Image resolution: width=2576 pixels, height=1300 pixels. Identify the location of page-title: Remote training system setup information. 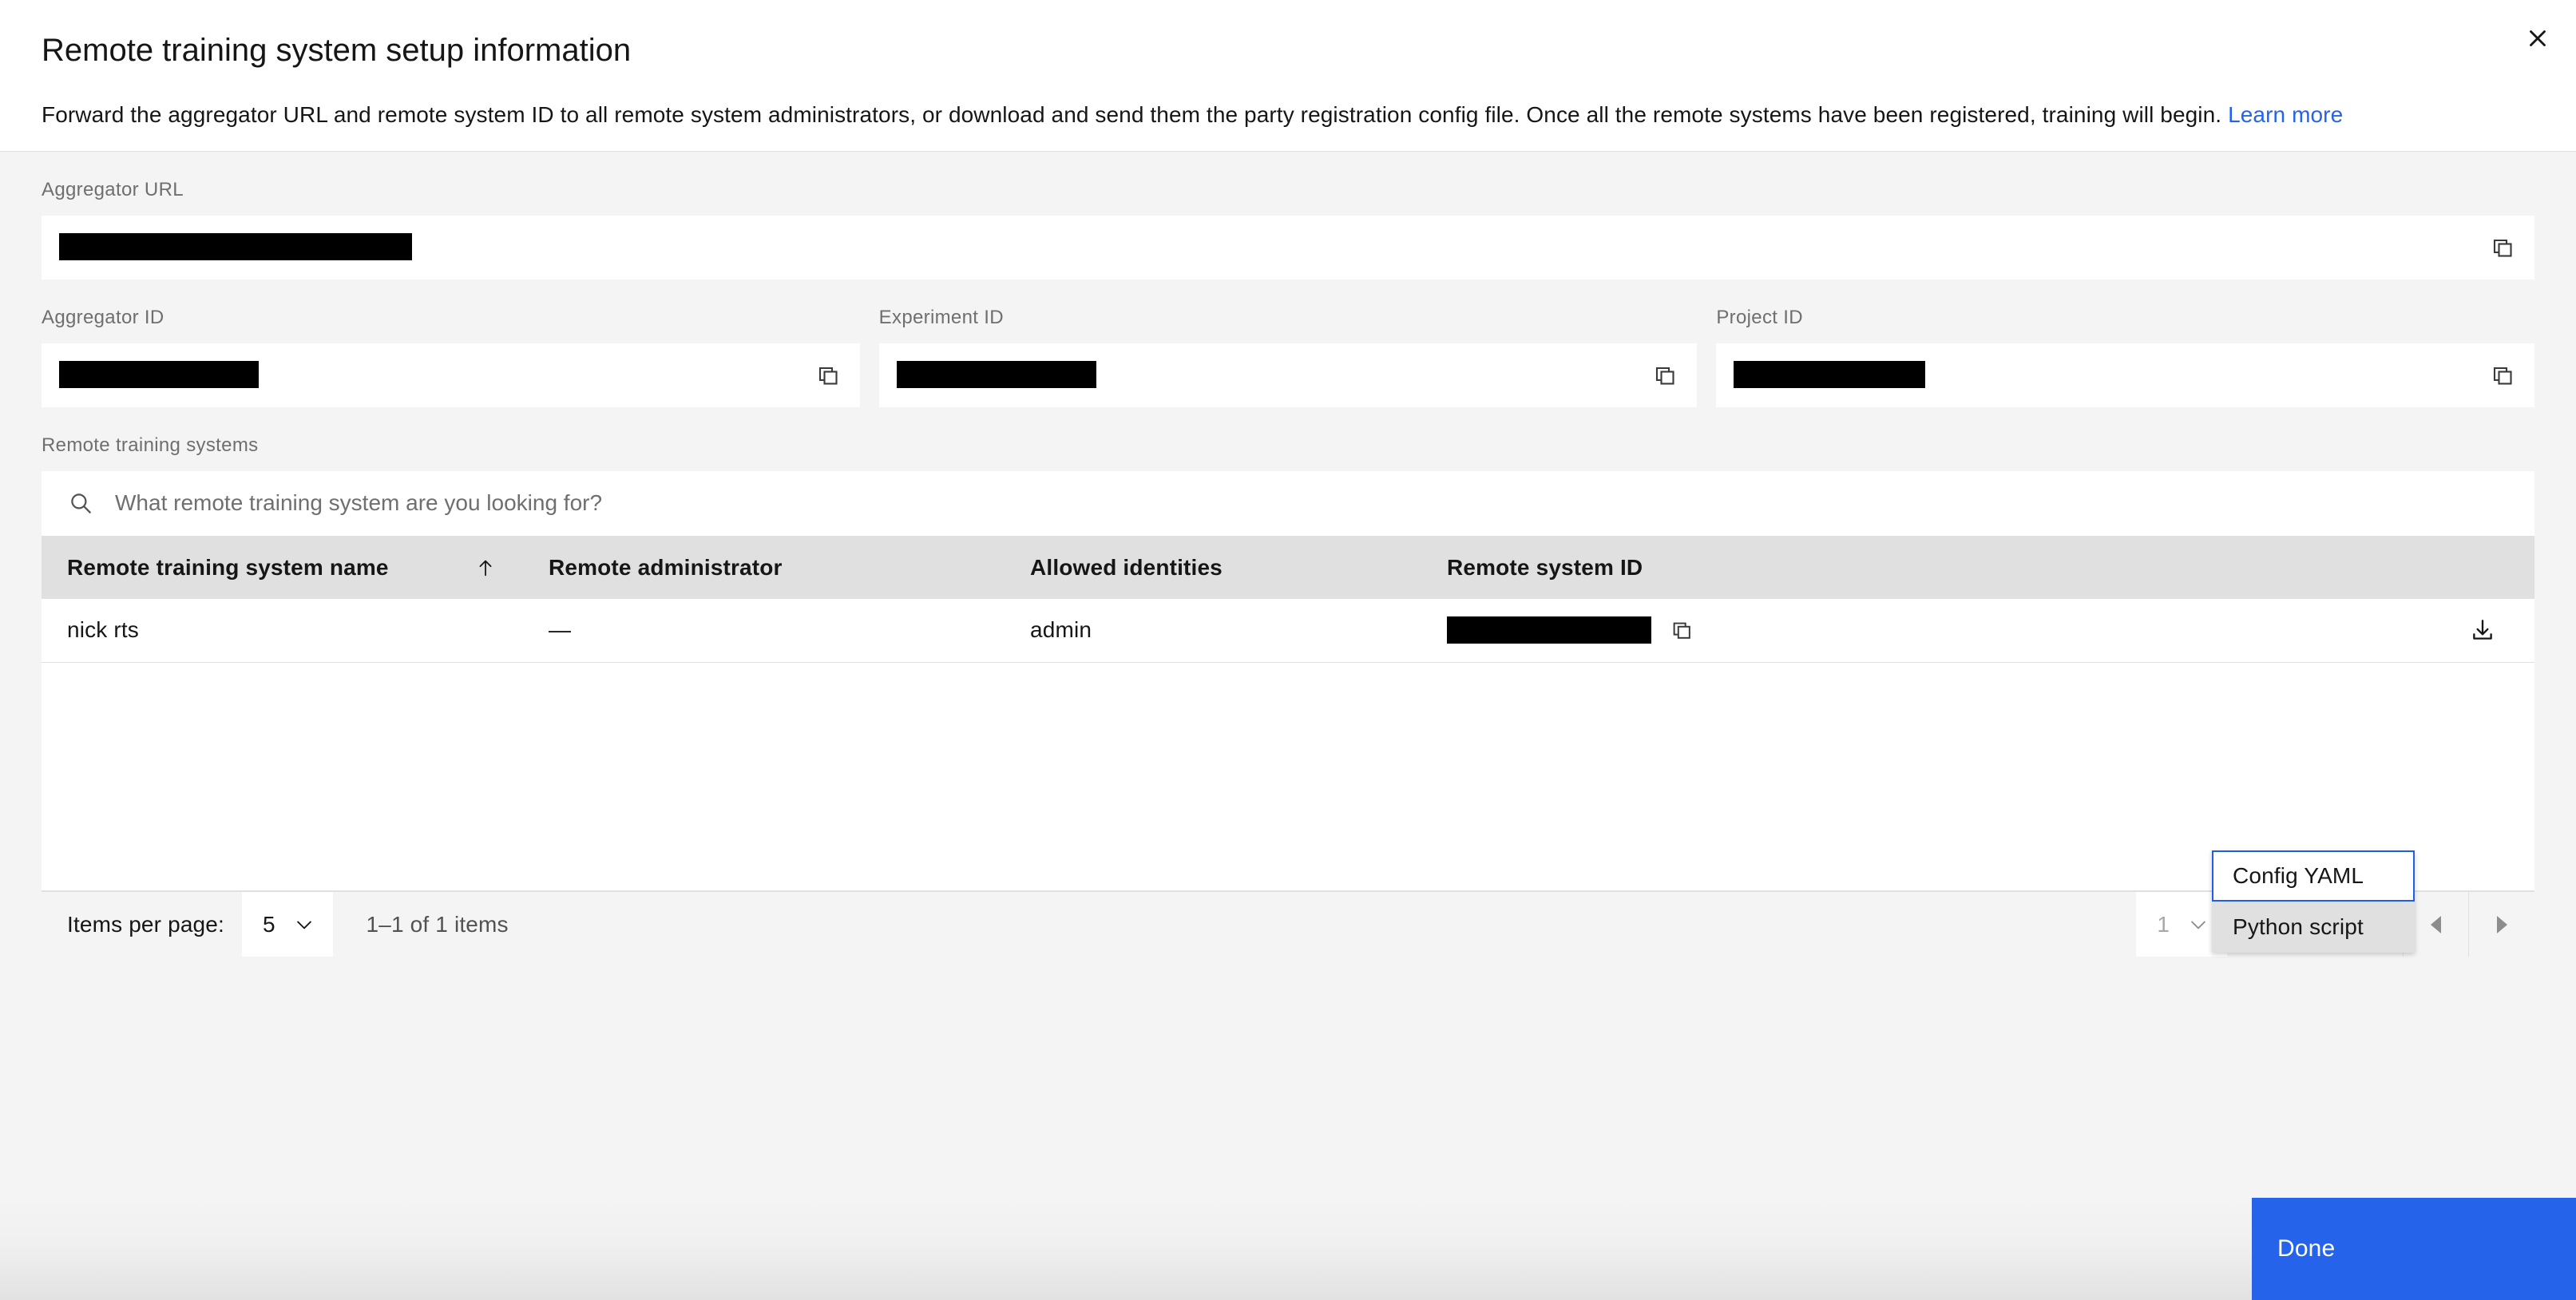
(337, 50).